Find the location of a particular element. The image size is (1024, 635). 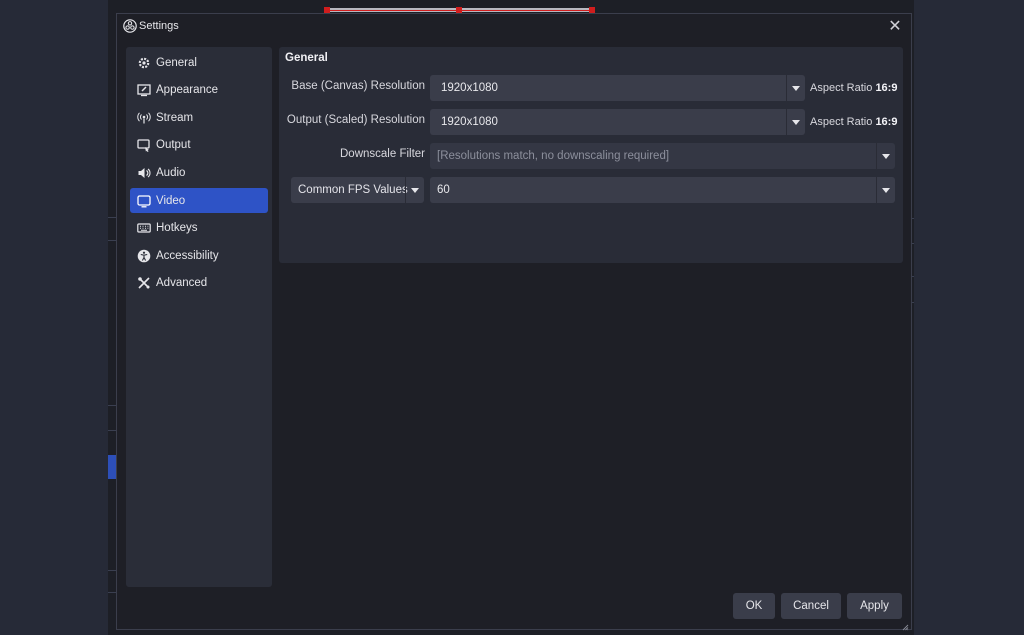

downscale-filter-label: Downscale Filter is located at coordinates (382, 154).